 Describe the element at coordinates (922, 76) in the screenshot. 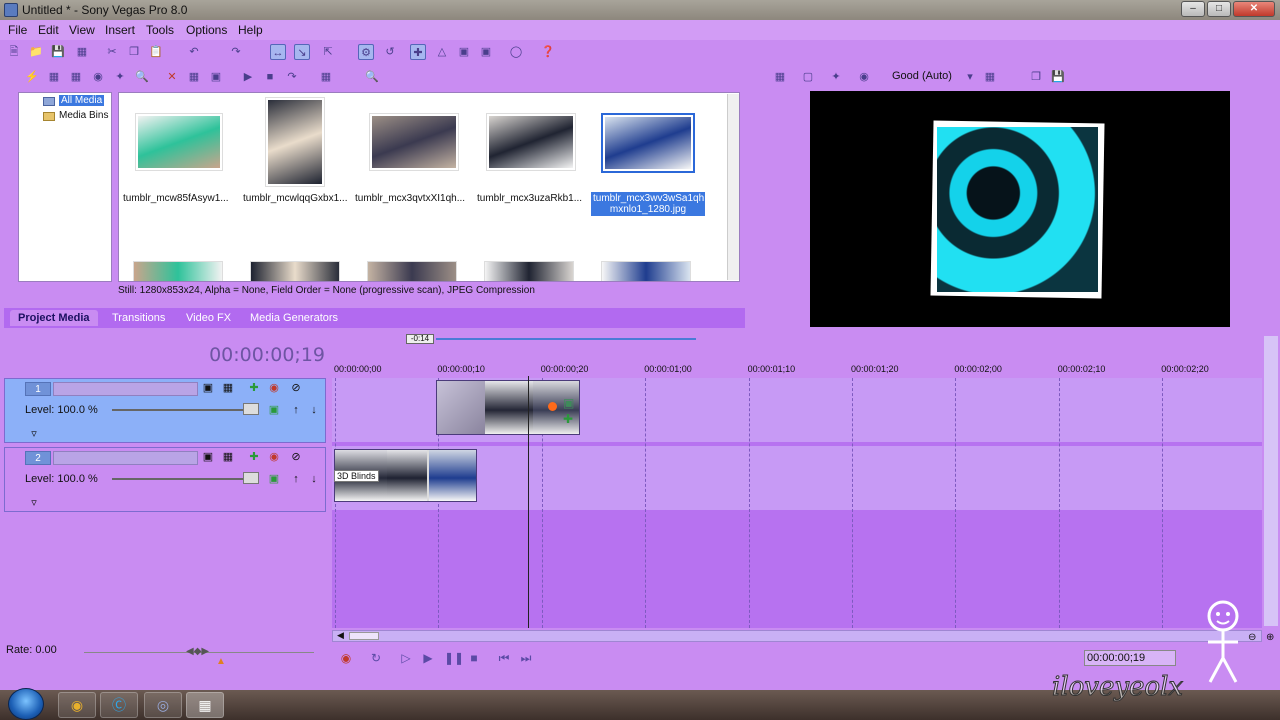

I see `preview-quality-select: Good (Auto)` at that location.